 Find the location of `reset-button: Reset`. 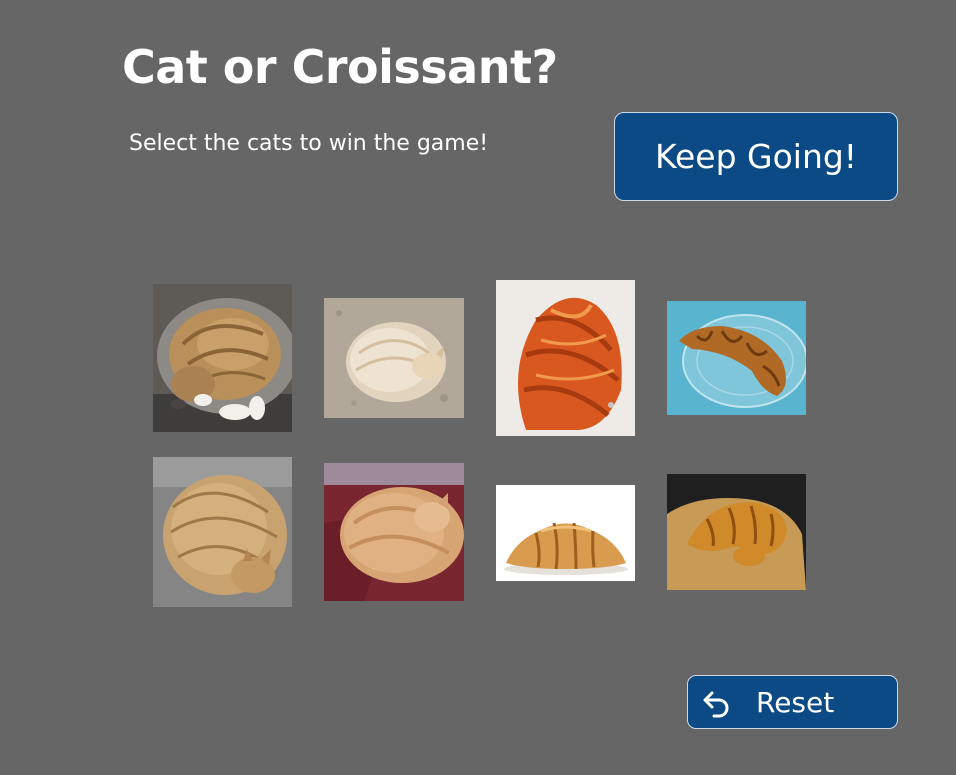

reset-button: Reset is located at coordinates (792, 702).